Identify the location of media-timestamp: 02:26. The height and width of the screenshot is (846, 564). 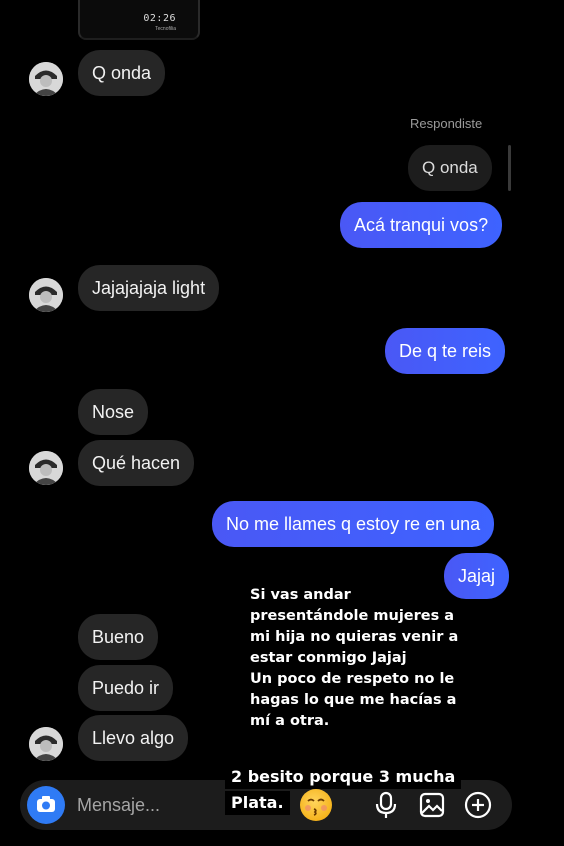
(159, 18).